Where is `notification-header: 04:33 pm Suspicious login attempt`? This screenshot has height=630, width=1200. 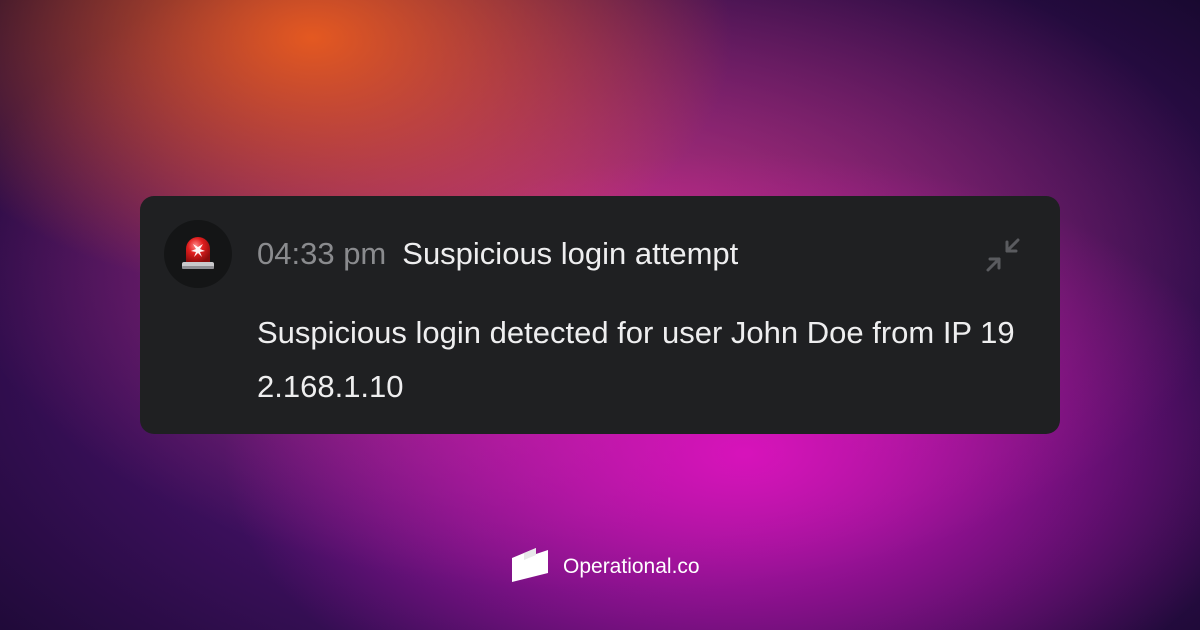 notification-header: 04:33 pm Suspicious login attempt is located at coordinates (497, 254).